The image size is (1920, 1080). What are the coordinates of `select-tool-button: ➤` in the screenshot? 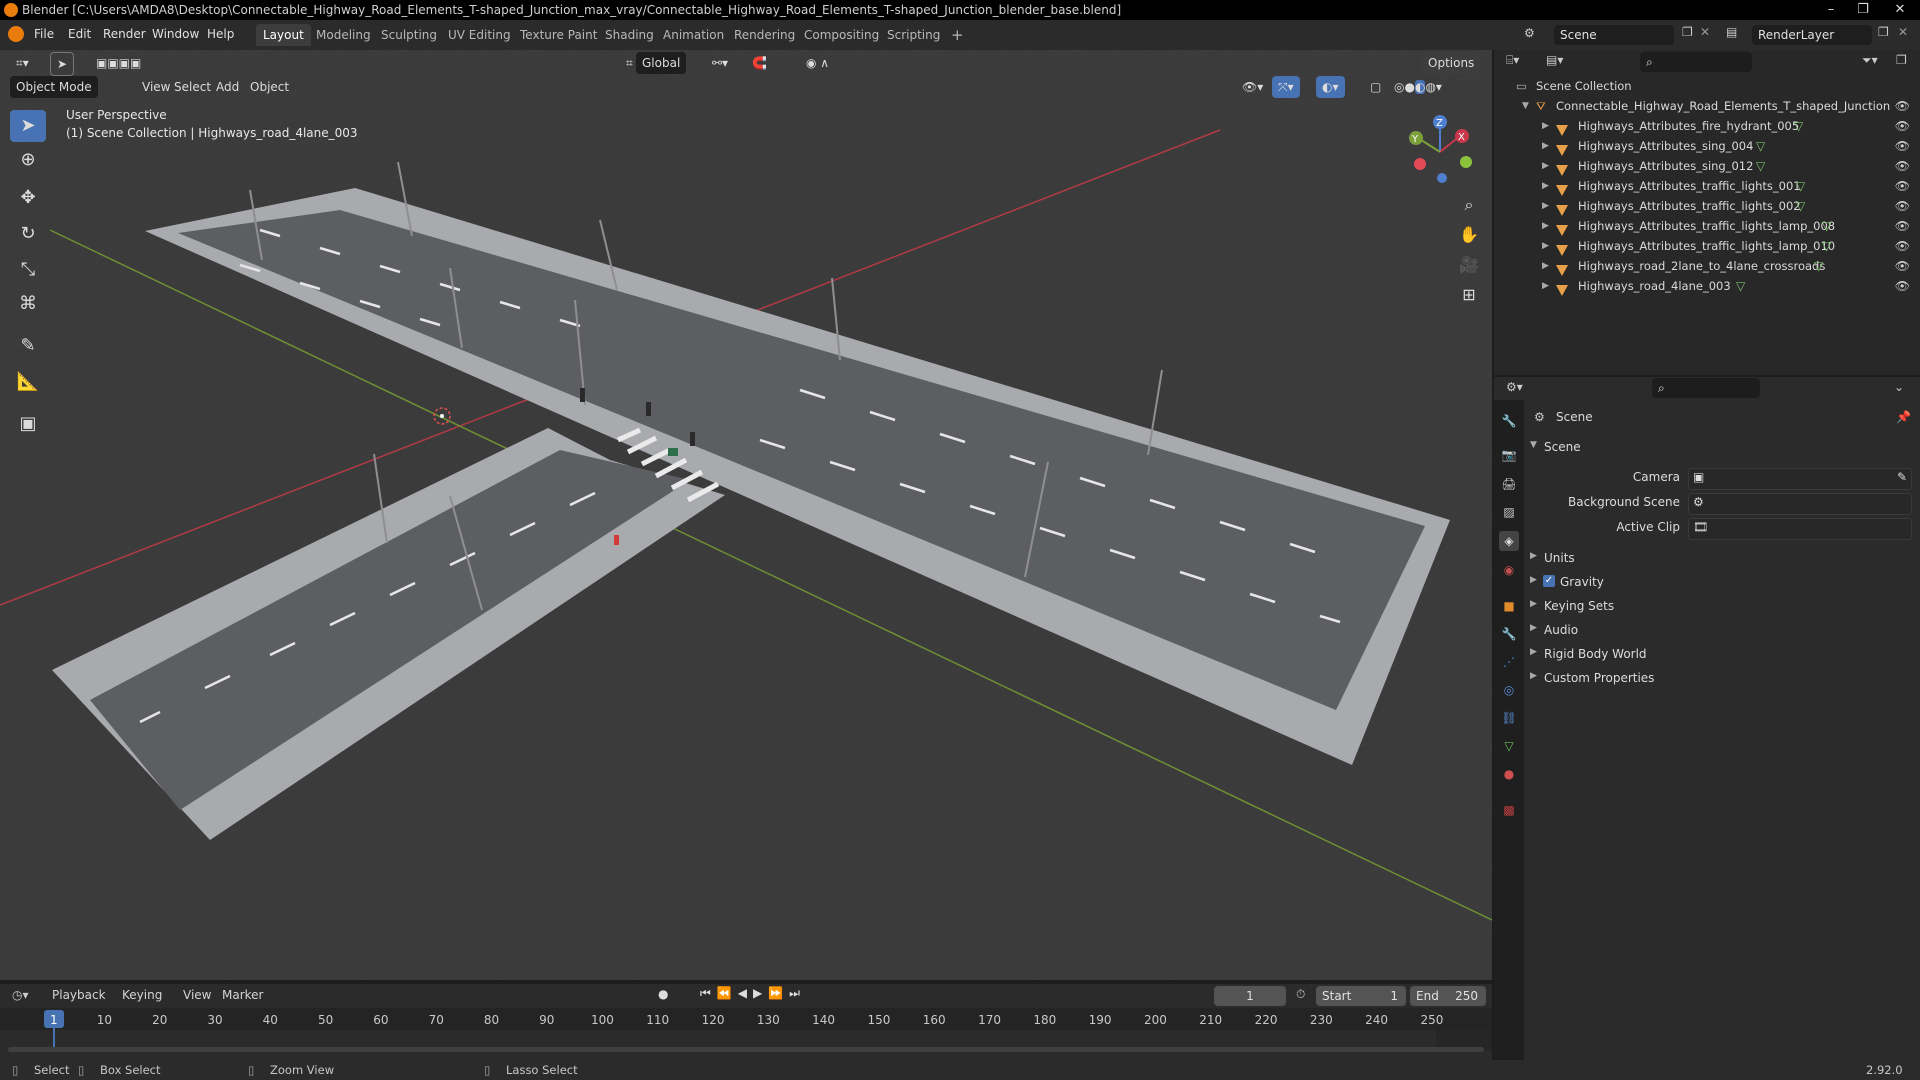 It's located at (62, 64).